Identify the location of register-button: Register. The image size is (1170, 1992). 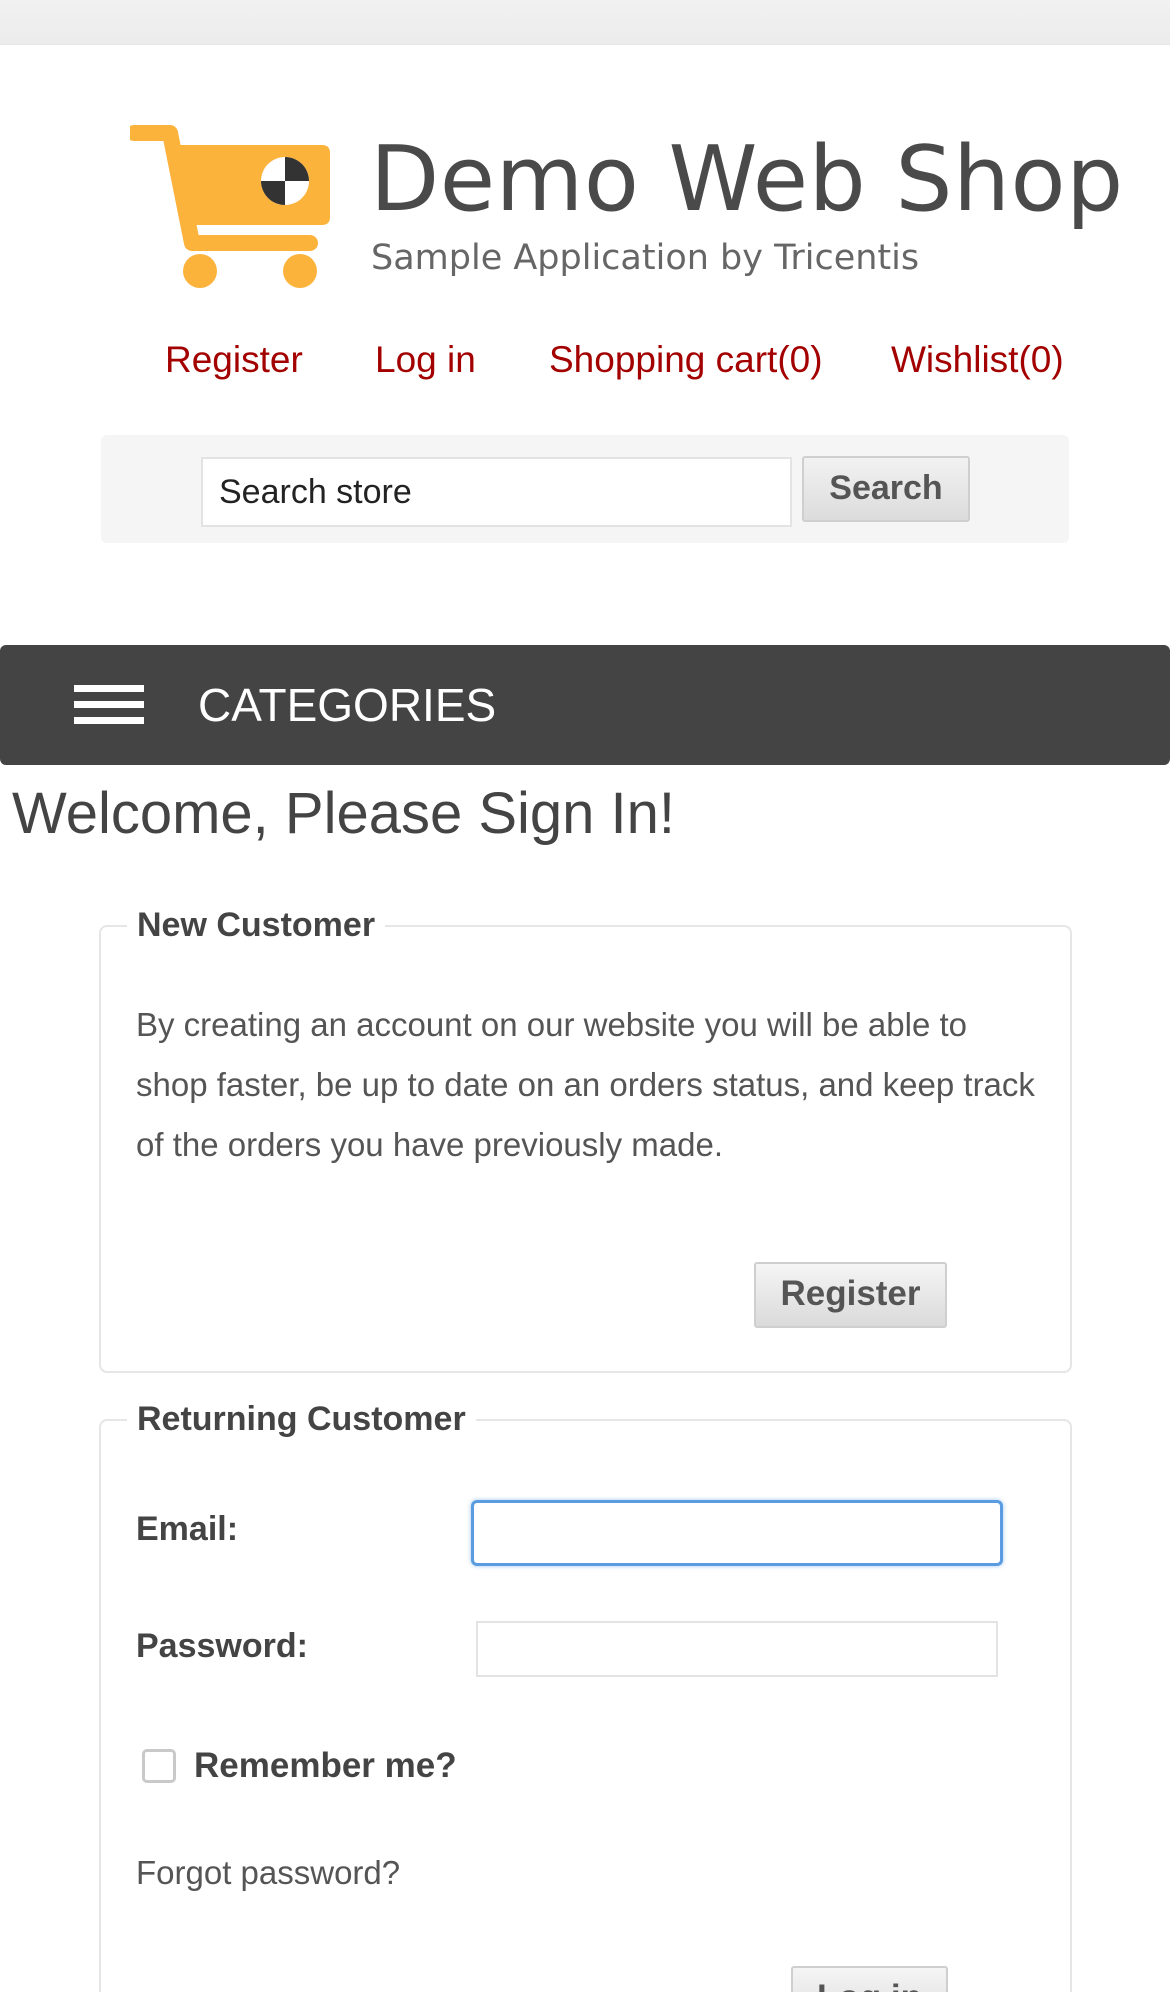
(850, 1295).